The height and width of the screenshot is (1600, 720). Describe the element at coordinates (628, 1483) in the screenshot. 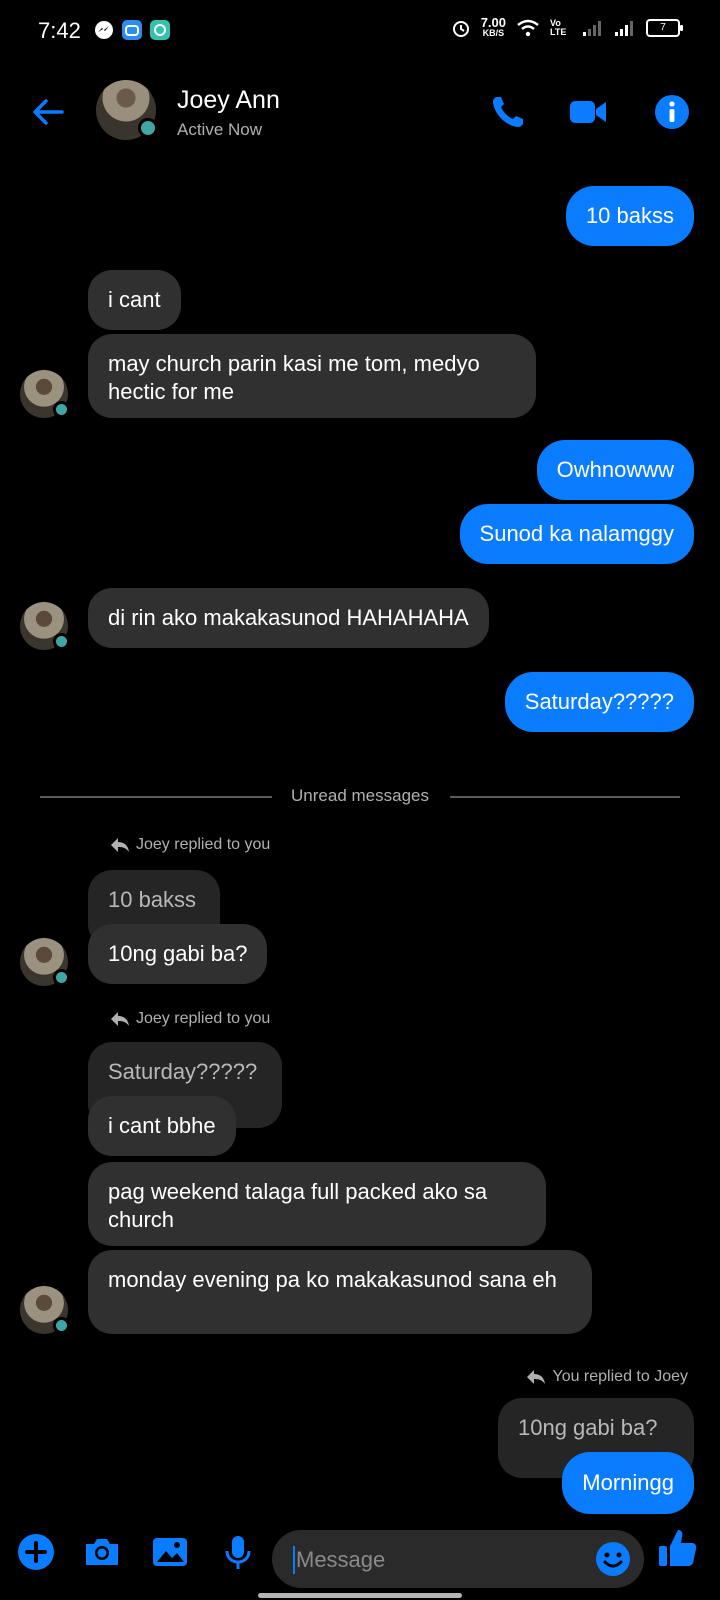

I see `outgoing-message: Morningg` at that location.